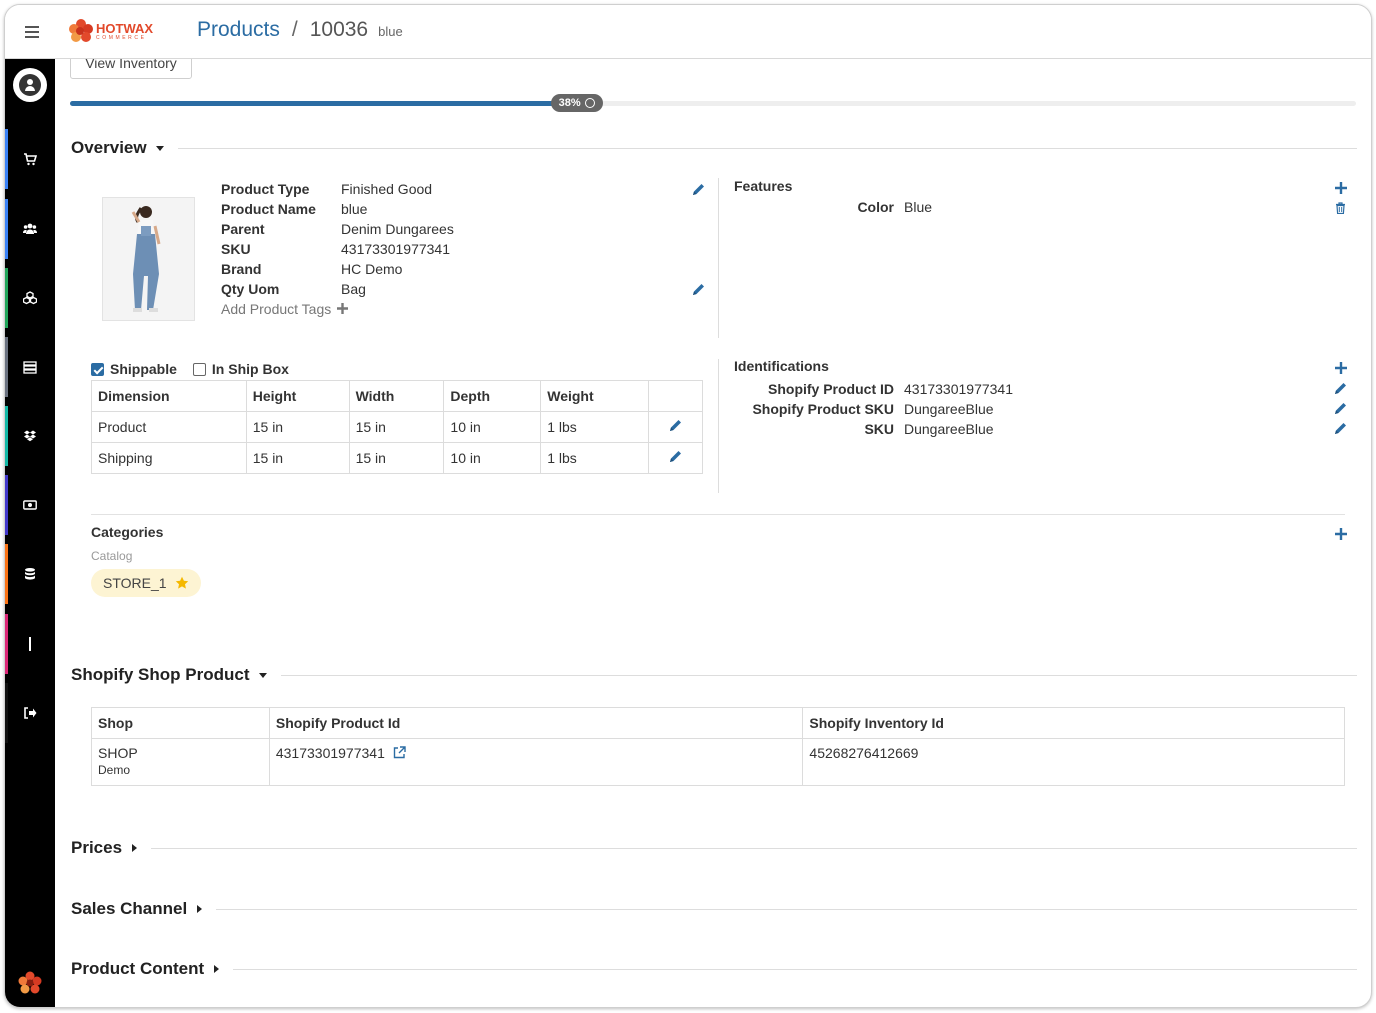 The width and height of the screenshot is (1376, 1013). Describe the element at coordinates (297, 396) in the screenshot. I see `column-header: Height` at that location.